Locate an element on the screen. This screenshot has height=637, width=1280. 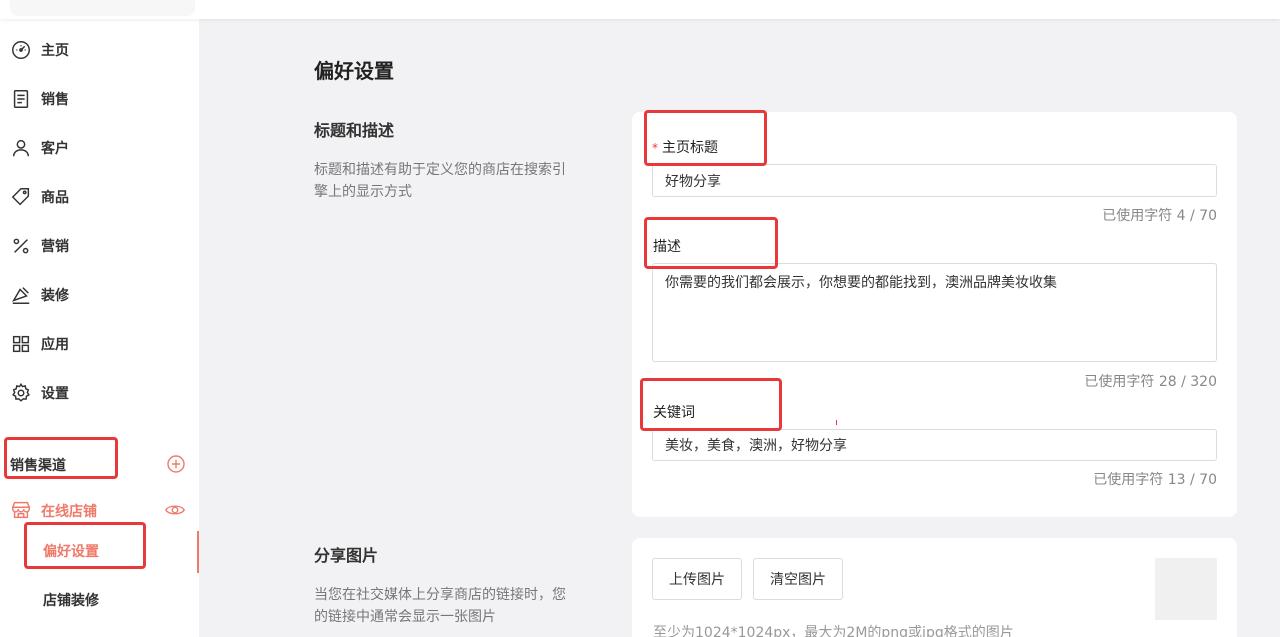
sidebar-sub-item-preferences: 偏好设置 is located at coordinates (99, 552).